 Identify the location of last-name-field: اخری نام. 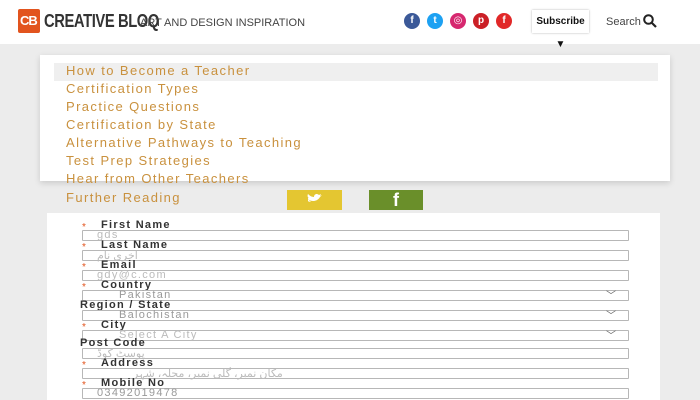
(355, 256).